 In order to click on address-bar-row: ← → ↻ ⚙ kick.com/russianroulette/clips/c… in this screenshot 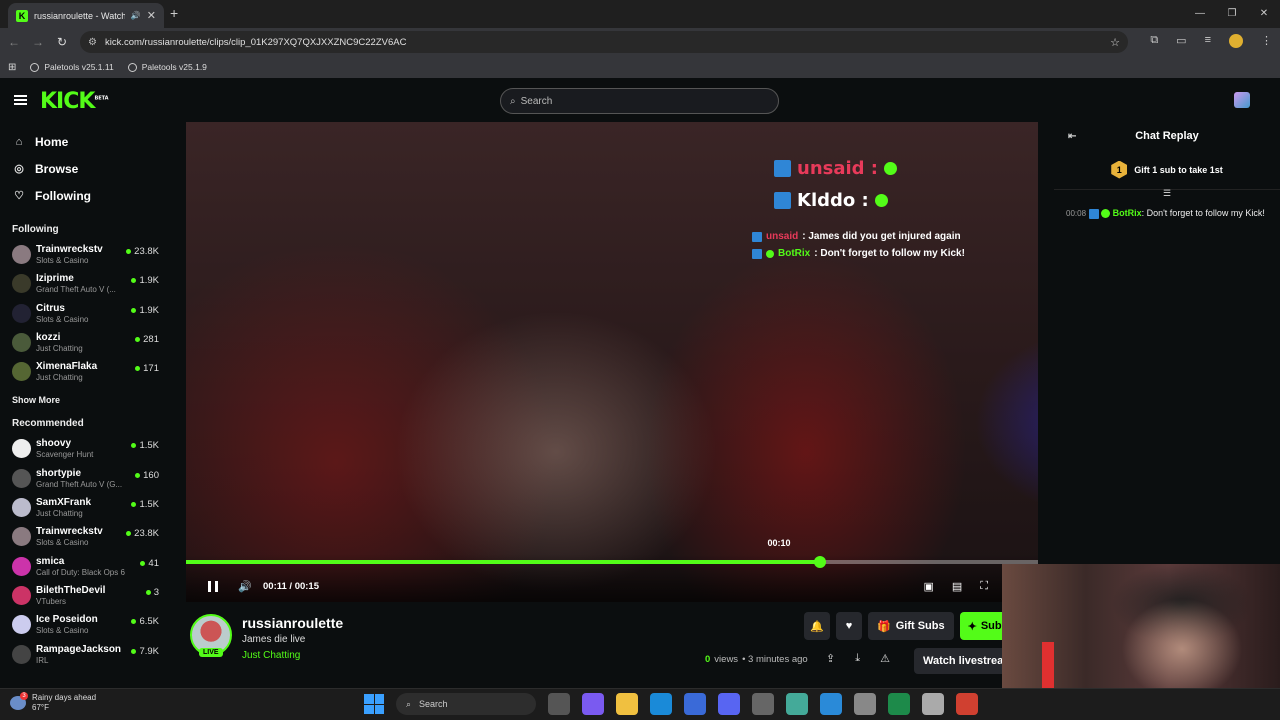, I will do `click(640, 42)`.